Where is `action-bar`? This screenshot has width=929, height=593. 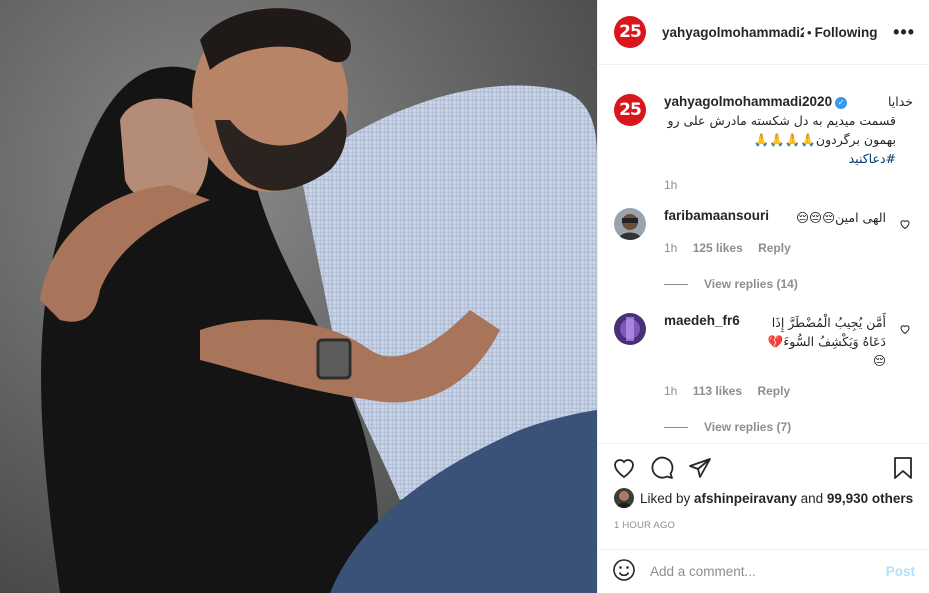
action-bar is located at coordinates (763, 467).